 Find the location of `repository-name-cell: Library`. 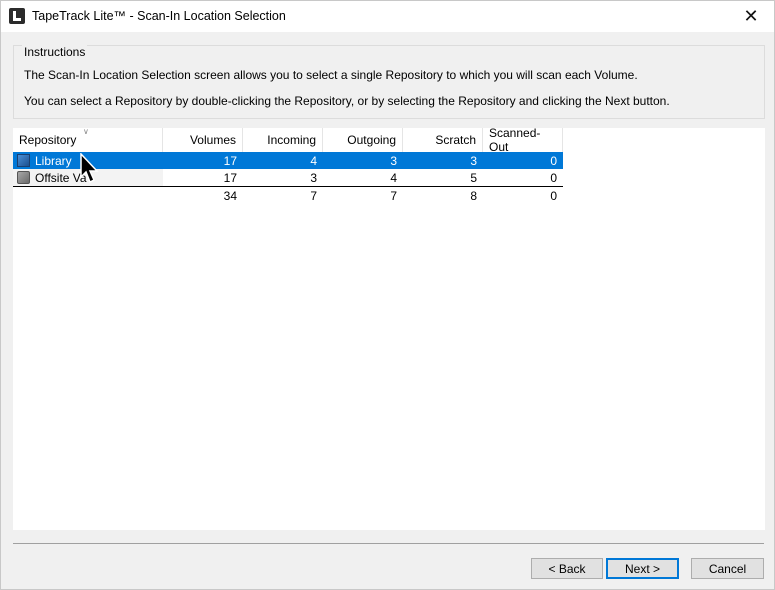

repository-name-cell: Library is located at coordinates (88, 160).